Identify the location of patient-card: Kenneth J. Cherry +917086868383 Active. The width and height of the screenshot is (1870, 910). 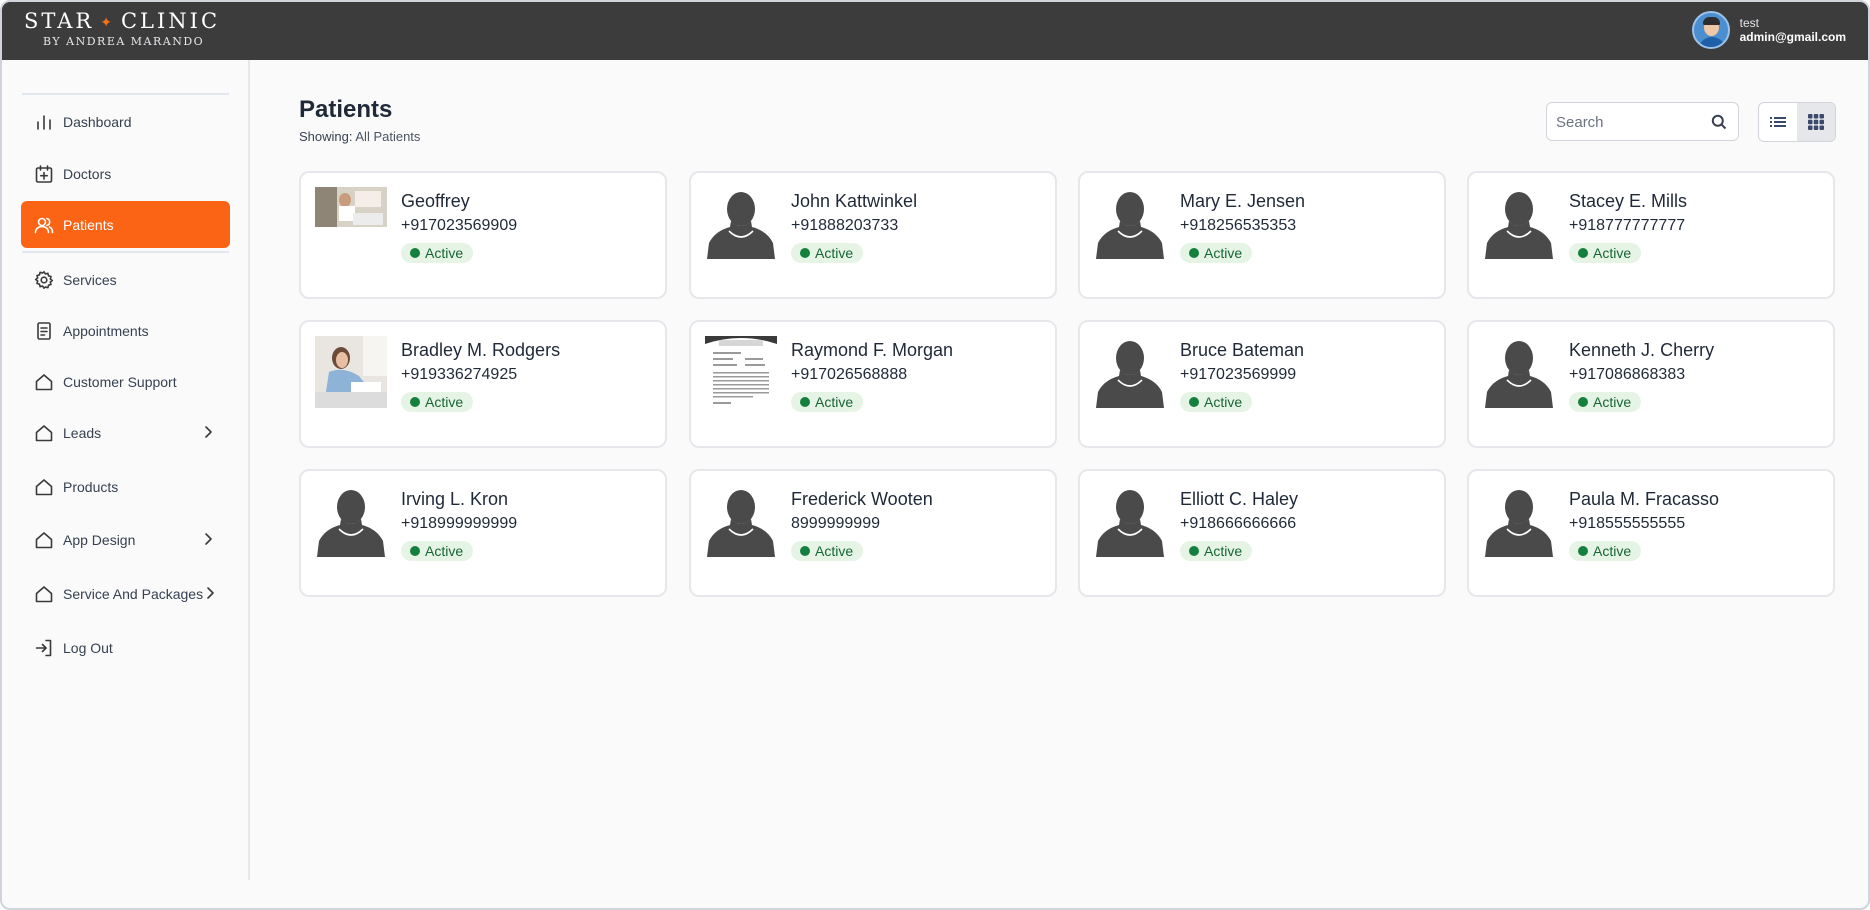
(1651, 384).